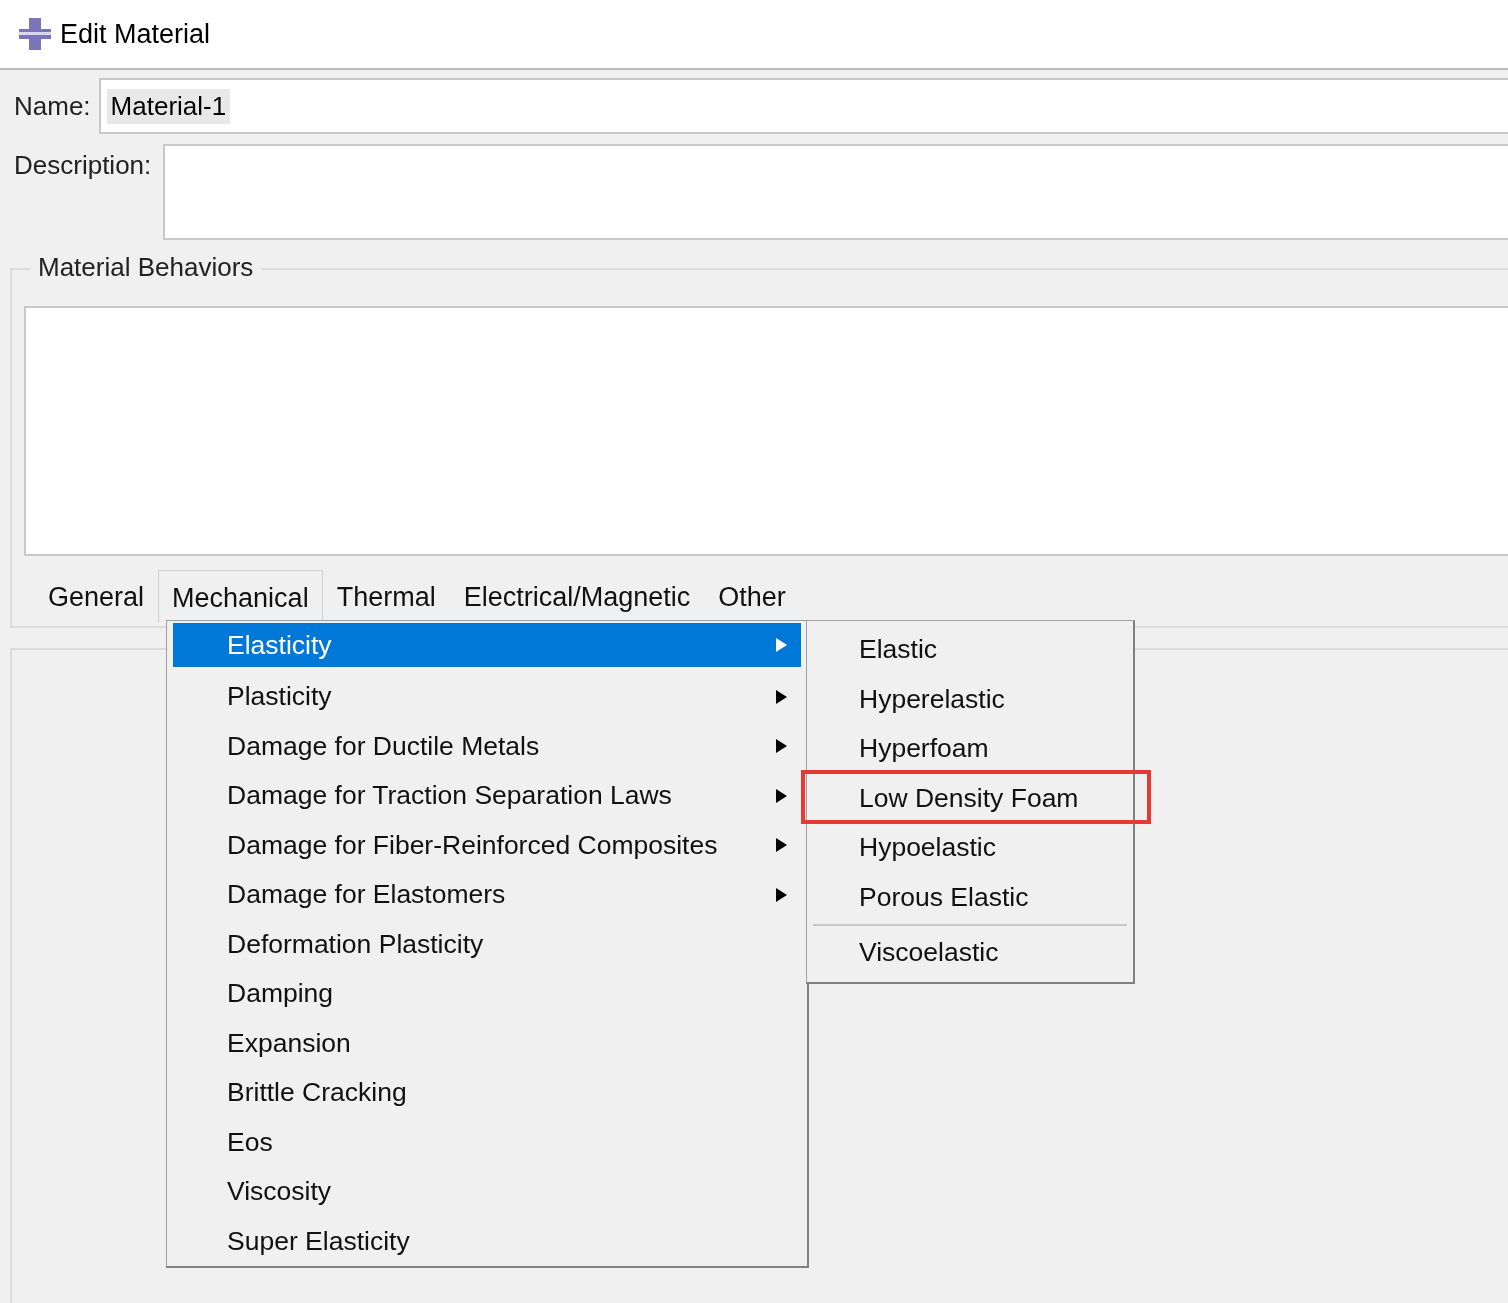  What do you see at coordinates (35, 34) in the screenshot?
I see `app-icon` at bounding box center [35, 34].